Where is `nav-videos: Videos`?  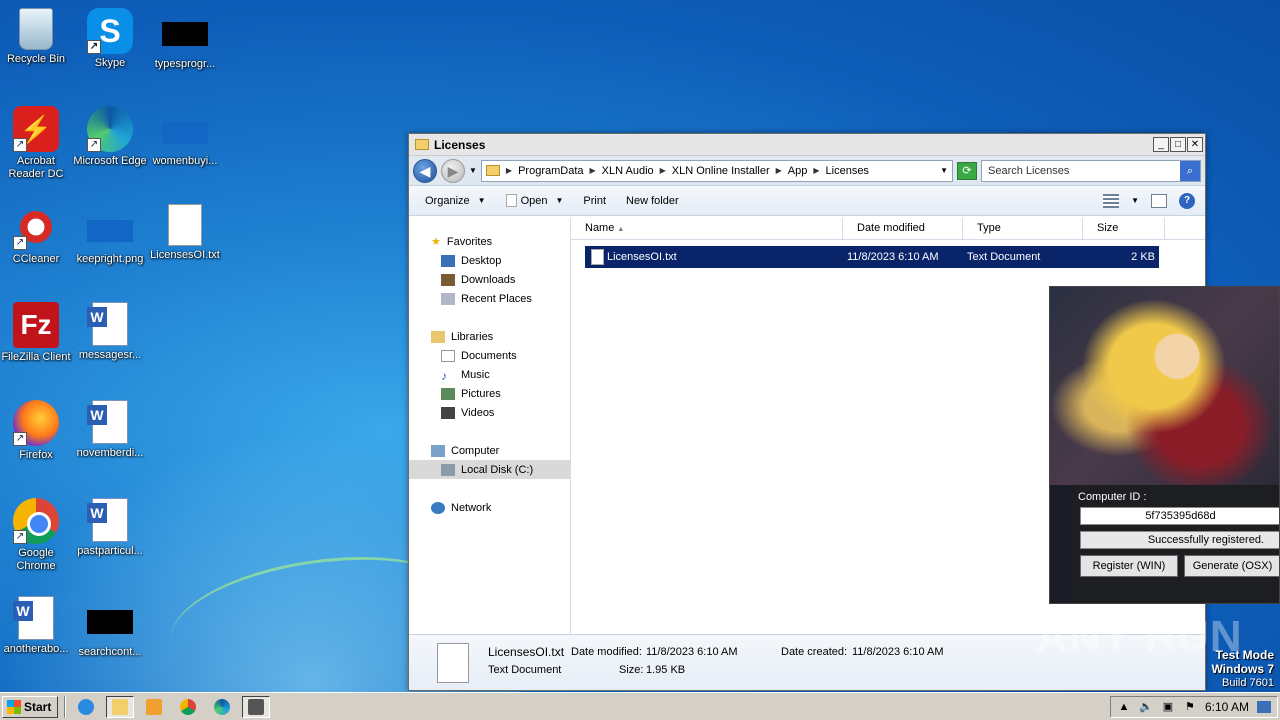 nav-videos: Videos is located at coordinates (489, 412).